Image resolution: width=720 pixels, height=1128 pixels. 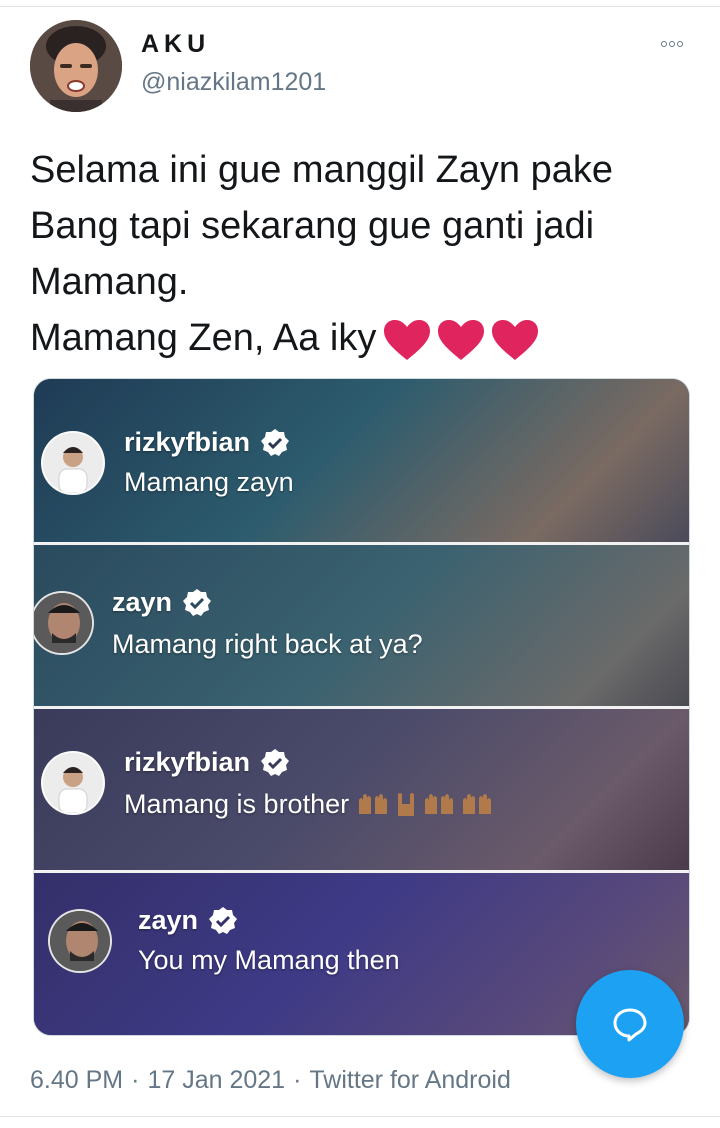 I want to click on tweet-date: 17 Jan 2021, so click(x=216, y=1080).